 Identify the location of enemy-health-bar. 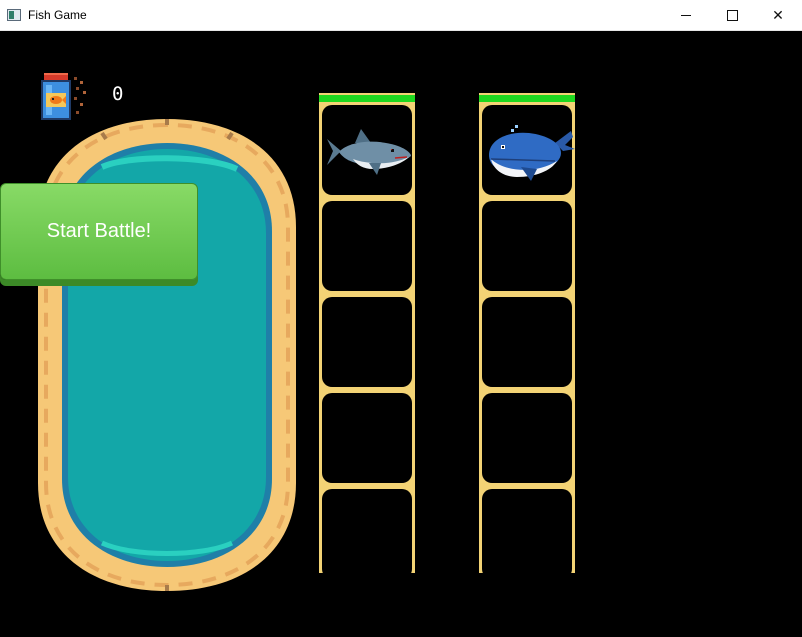
(527, 98).